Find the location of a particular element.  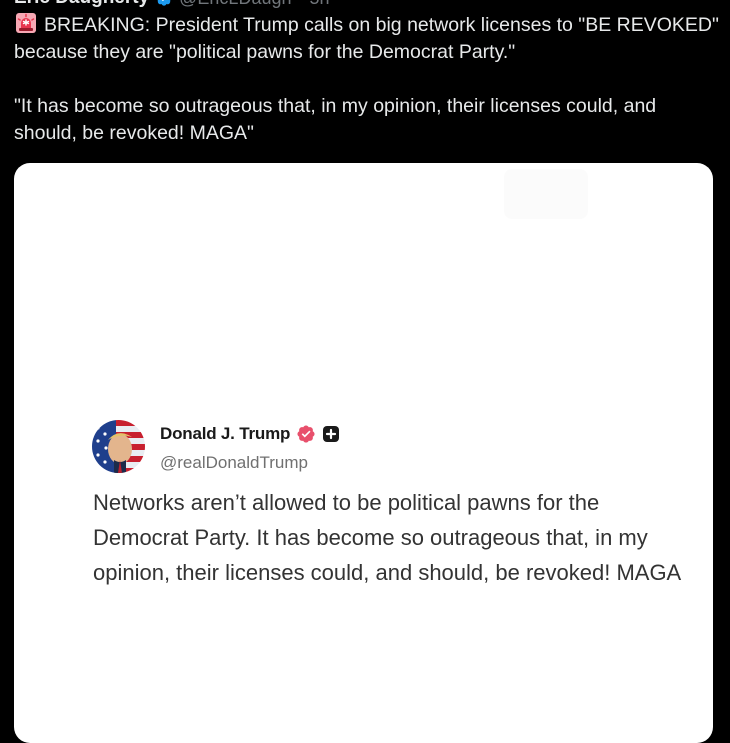

author-name: Eric Daugherty is located at coordinates (81, 4).